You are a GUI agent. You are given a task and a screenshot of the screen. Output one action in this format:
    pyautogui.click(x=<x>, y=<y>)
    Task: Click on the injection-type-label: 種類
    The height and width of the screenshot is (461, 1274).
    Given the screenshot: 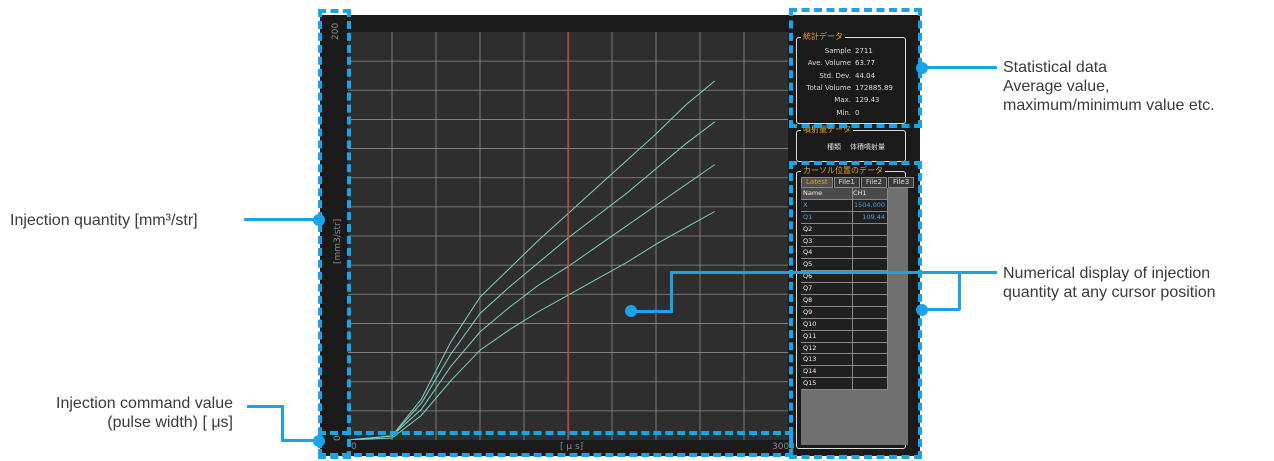 What is the action you would take?
    pyautogui.click(x=834, y=147)
    